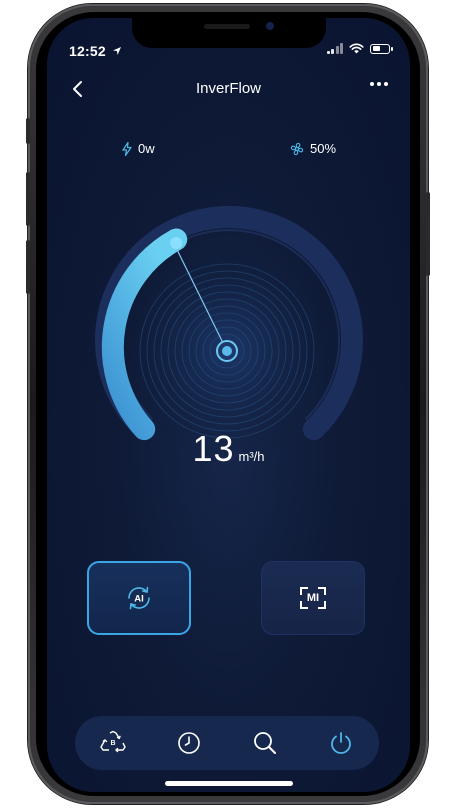 This screenshot has height=811, width=457. Describe the element at coordinates (229, 783) in the screenshot. I see `home-indicator` at that location.